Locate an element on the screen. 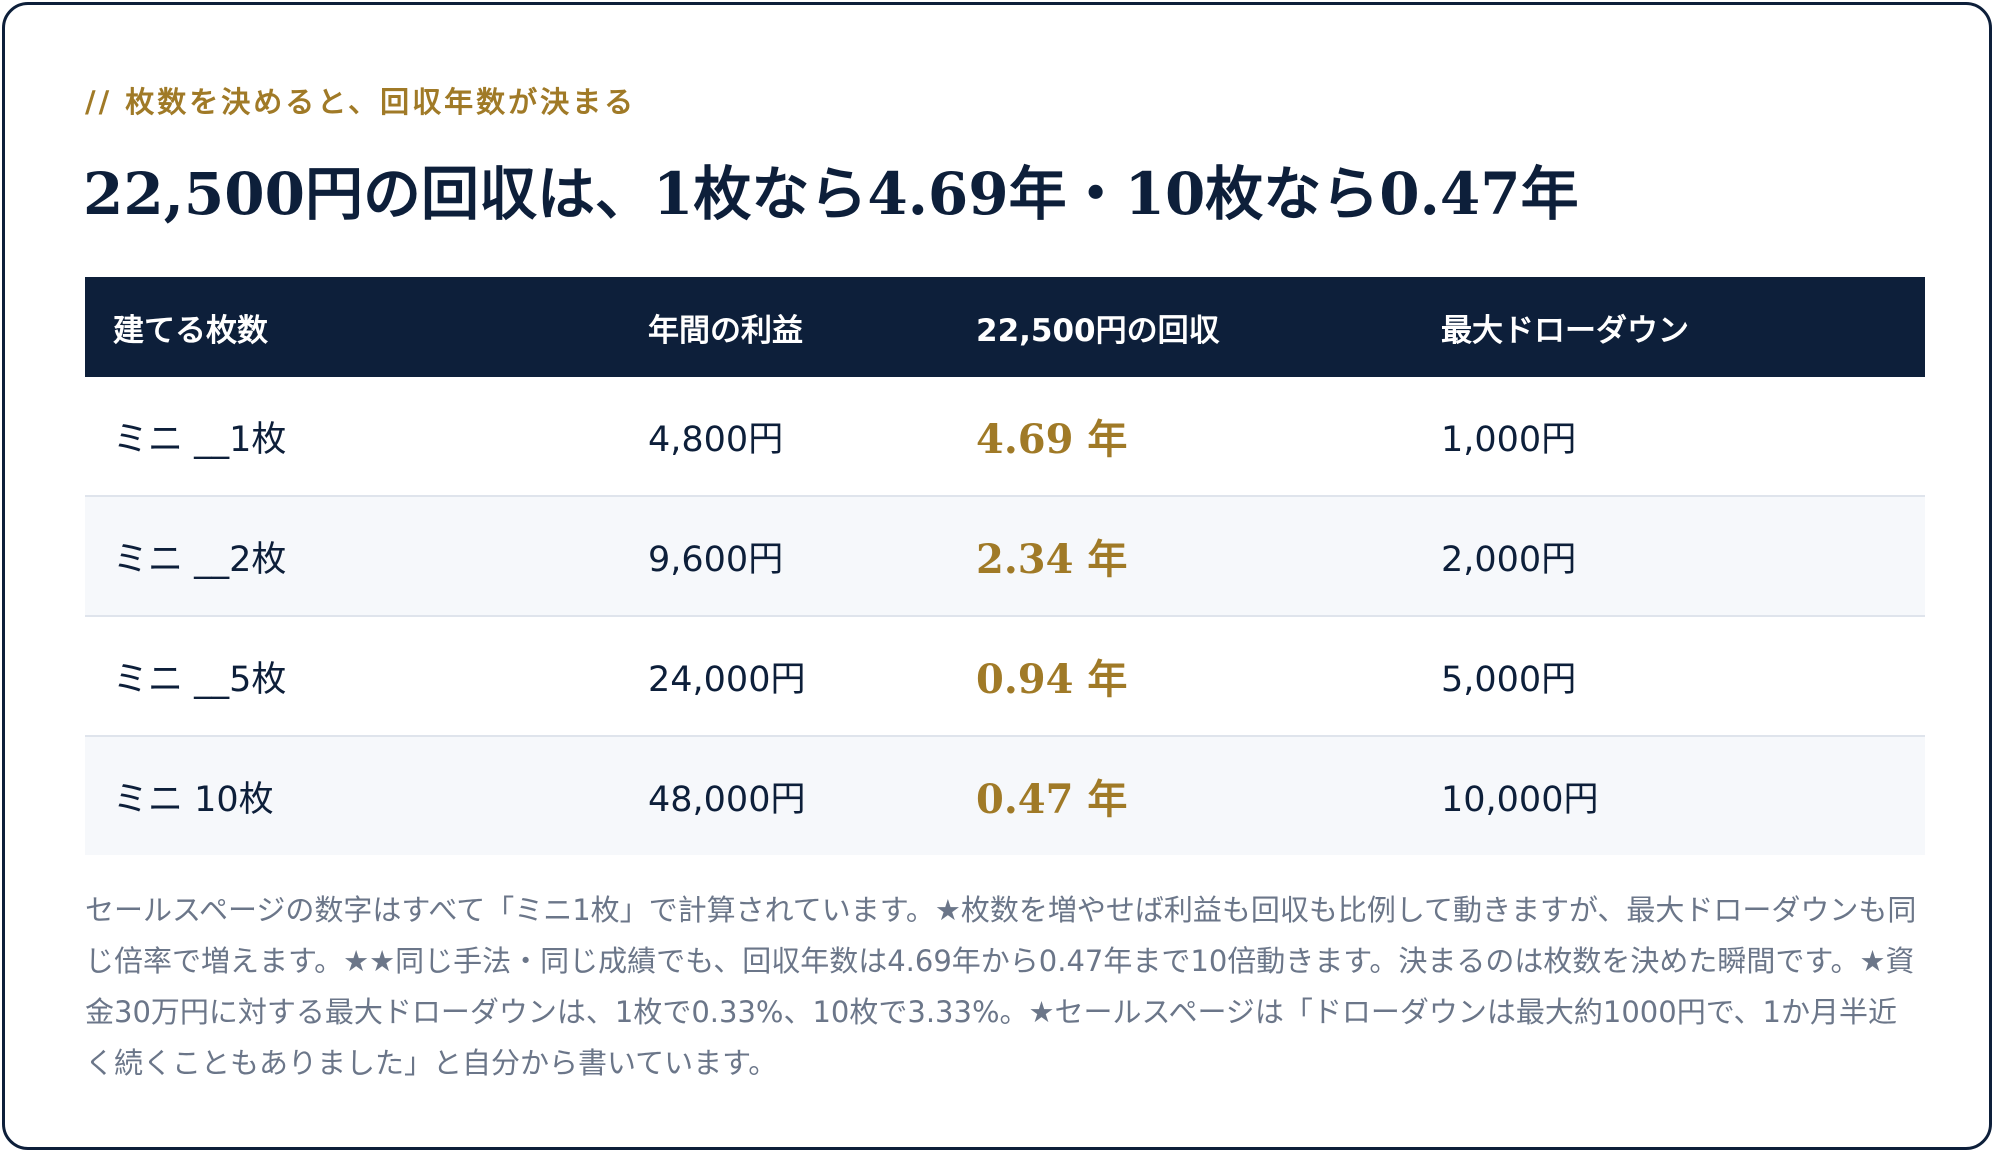  payback-value: 2.34 is located at coordinates (1025, 559).